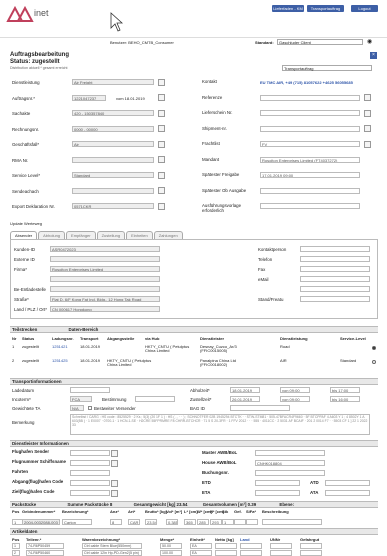 The height and width of the screenshot is (556, 387). What do you see at coordinates (310, 144) in the screenshot?
I see `right-field-input: FV` at bounding box center [310, 144].